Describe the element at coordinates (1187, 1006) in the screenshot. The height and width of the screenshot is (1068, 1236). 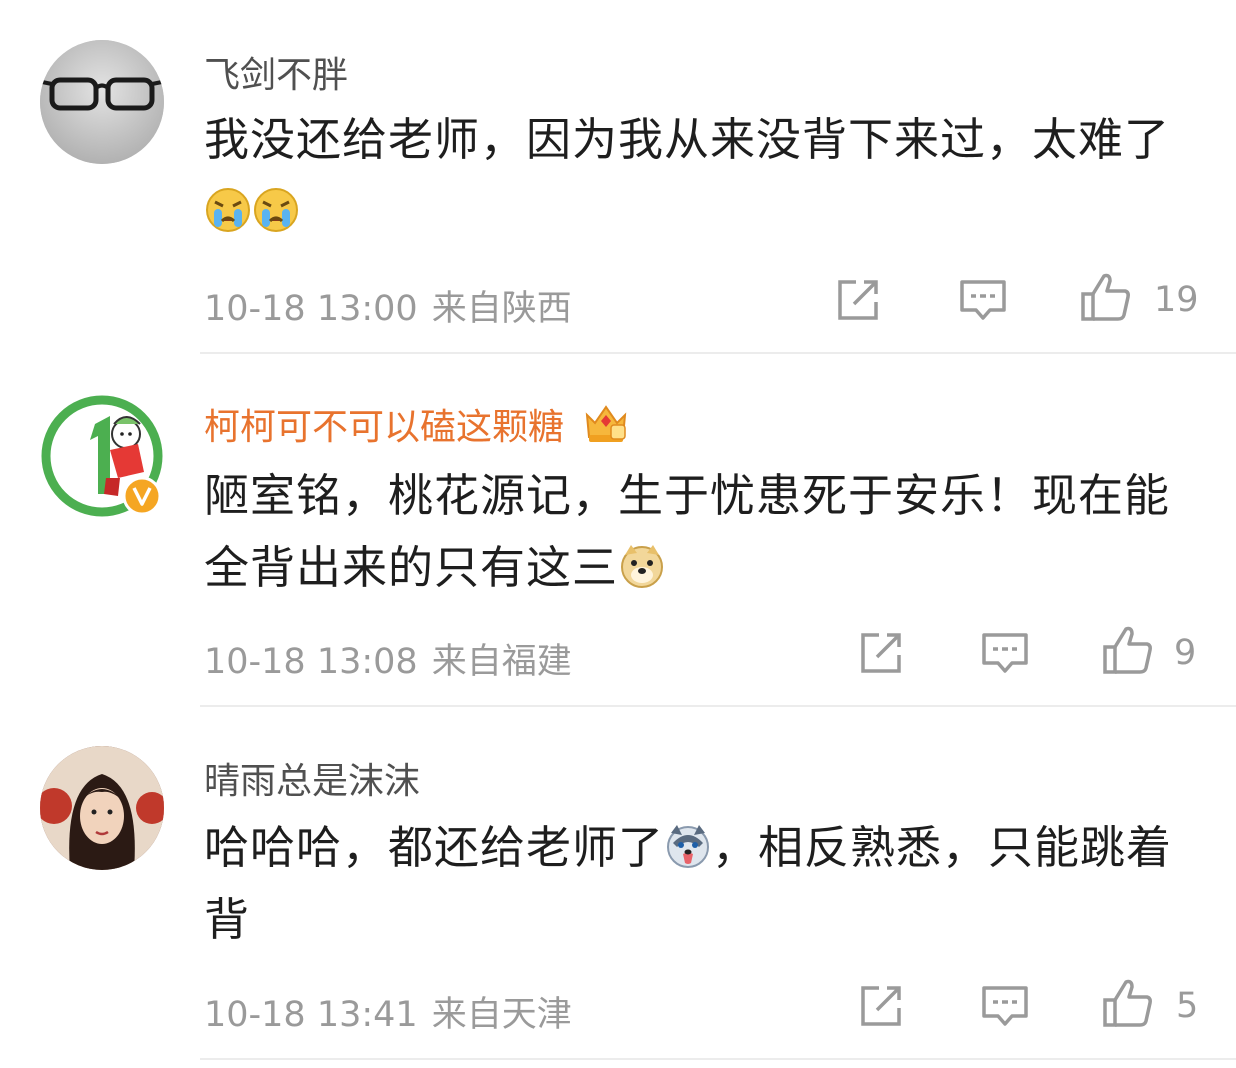
I see `like-count: 5` at that location.